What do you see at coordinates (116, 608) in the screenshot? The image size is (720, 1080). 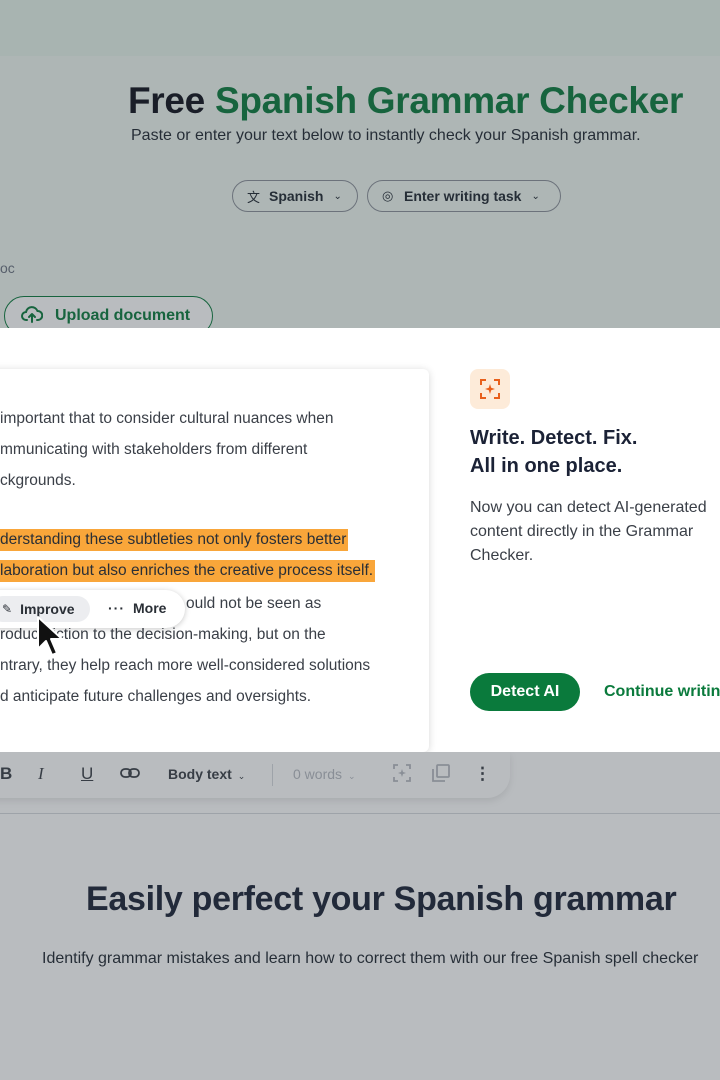 I see `ellipsis-icon: ···` at bounding box center [116, 608].